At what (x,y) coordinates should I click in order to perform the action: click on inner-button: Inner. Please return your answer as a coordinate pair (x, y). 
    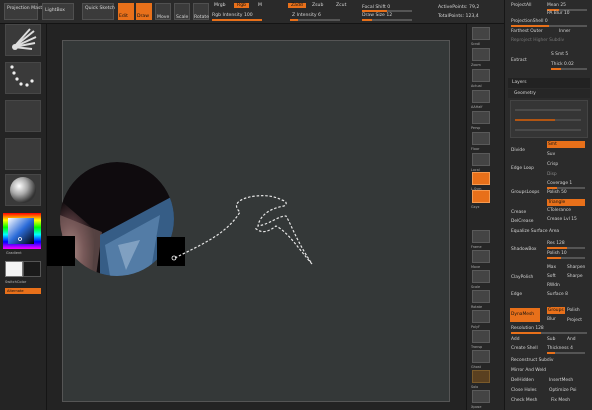
    Looking at the image, I should click on (564, 31).